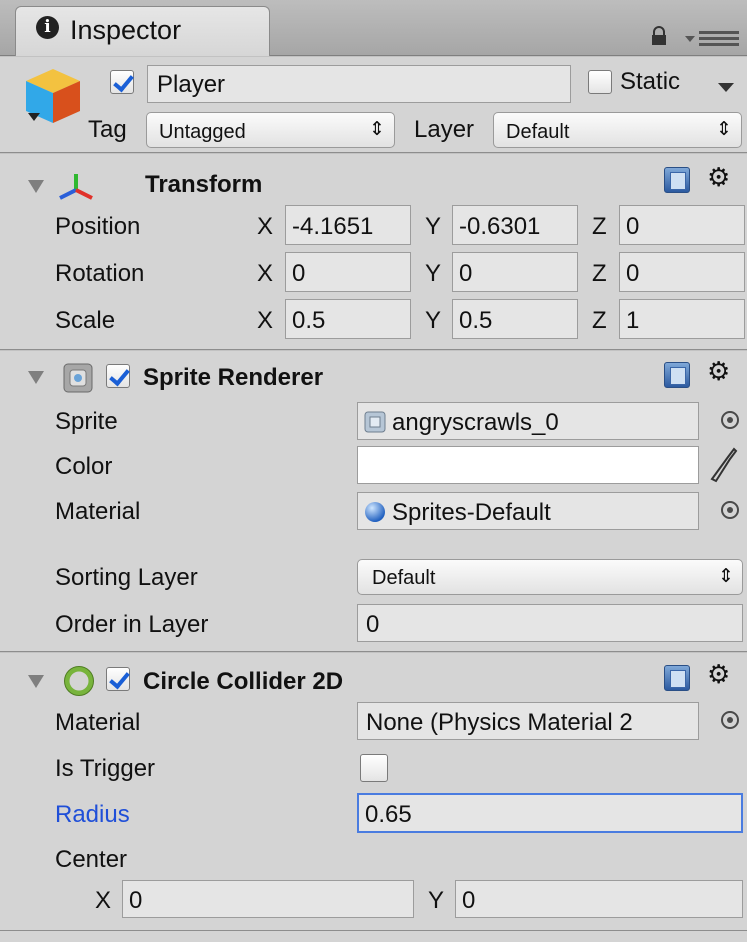 This screenshot has width=747, height=942. What do you see at coordinates (726, 87) in the screenshot?
I see `static-dropdown-icon` at bounding box center [726, 87].